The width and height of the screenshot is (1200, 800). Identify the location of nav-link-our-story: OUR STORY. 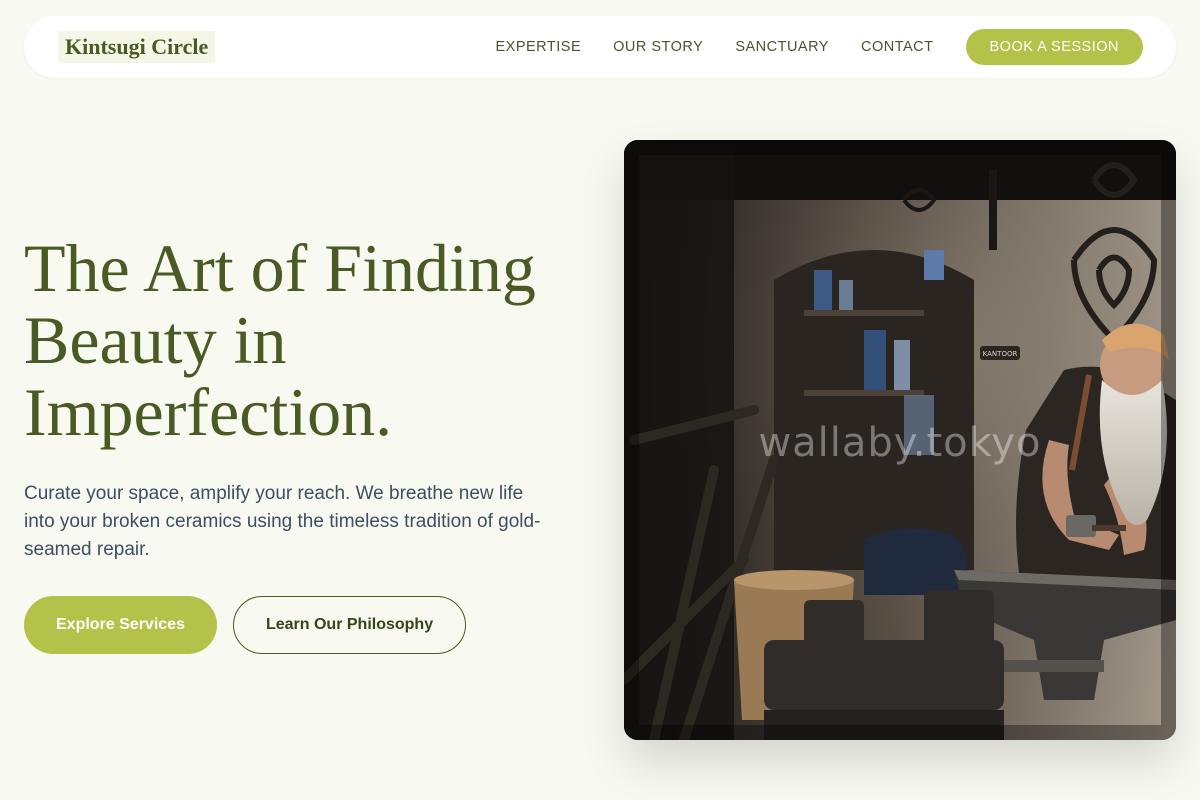
(658, 47).